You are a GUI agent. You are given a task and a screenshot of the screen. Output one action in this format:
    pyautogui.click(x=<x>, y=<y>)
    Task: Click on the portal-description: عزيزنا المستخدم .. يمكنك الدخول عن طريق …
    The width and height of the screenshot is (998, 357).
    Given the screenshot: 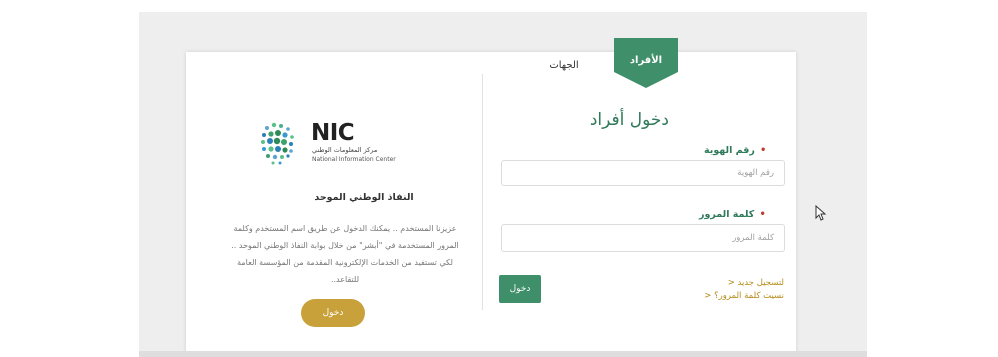 What is the action you would take?
    pyautogui.click(x=345, y=254)
    